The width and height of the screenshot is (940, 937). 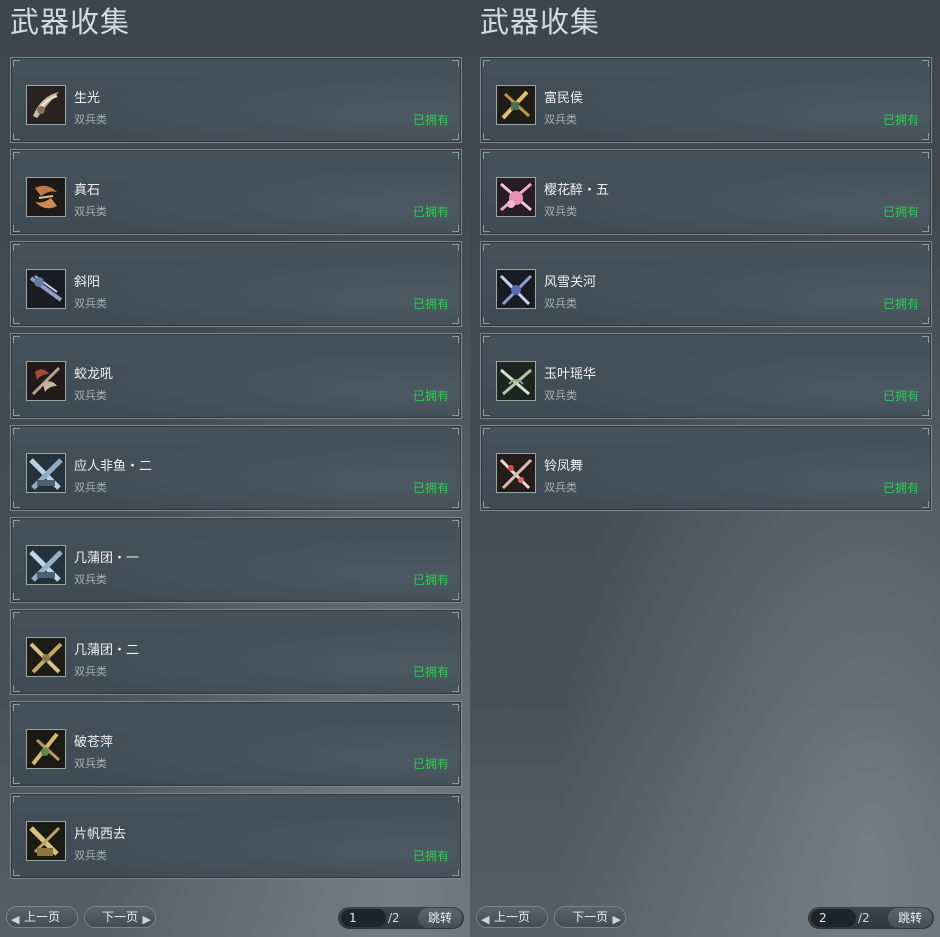 What do you see at coordinates (107, 558) in the screenshot?
I see `weapon-name: 几蒲团・一` at bounding box center [107, 558].